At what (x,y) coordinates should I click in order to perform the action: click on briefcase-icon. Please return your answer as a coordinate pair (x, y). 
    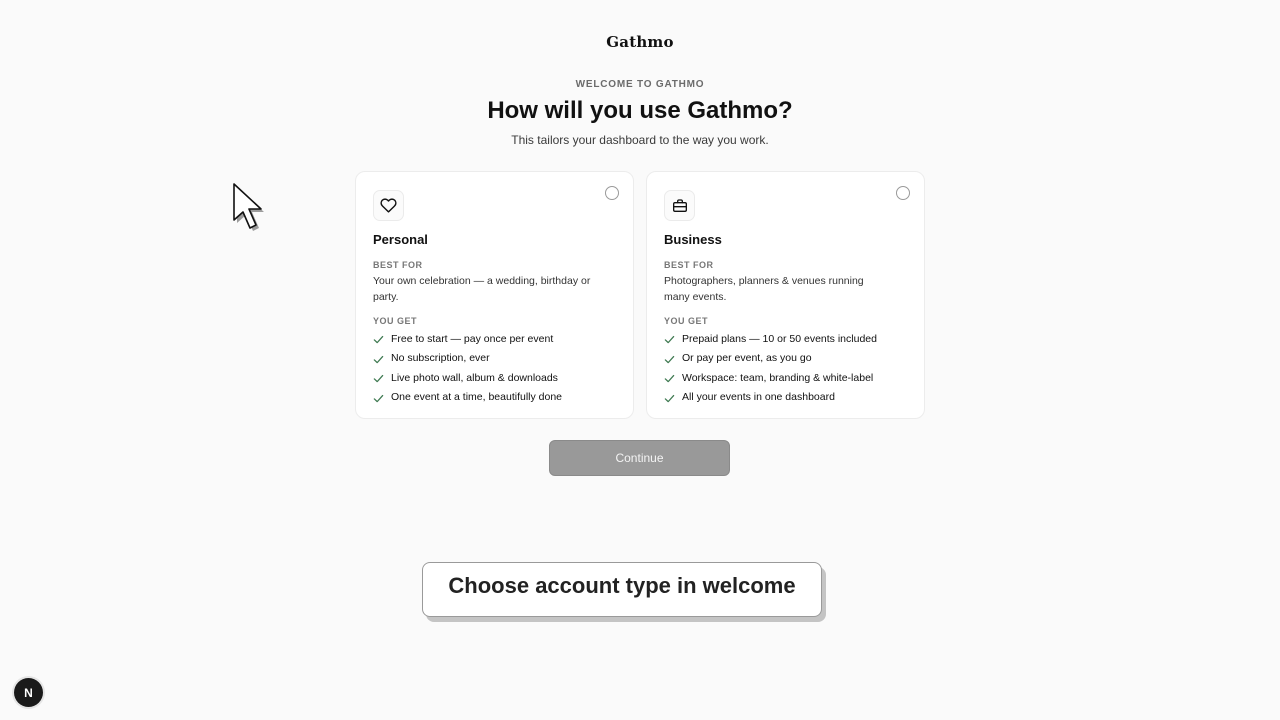
    Looking at the image, I should click on (679, 205).